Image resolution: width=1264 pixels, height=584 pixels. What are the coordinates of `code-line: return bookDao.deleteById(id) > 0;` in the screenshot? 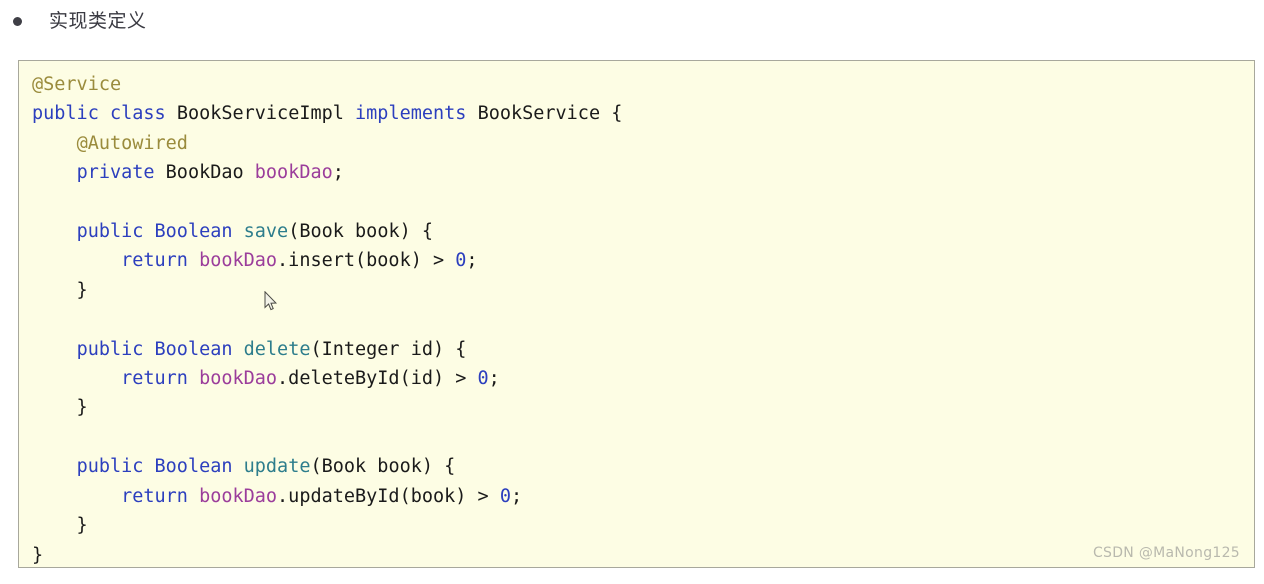 It's located at (266, 378).